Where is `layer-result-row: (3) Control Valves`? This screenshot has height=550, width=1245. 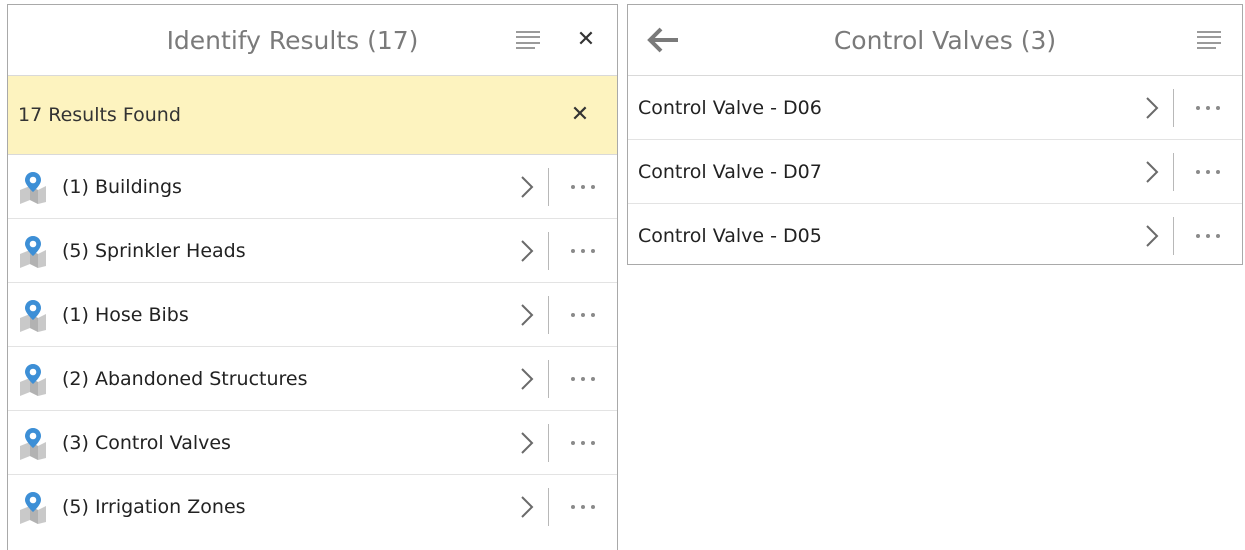
layer-result-row: (3) Control Valves is located at coordinates (312, 443).